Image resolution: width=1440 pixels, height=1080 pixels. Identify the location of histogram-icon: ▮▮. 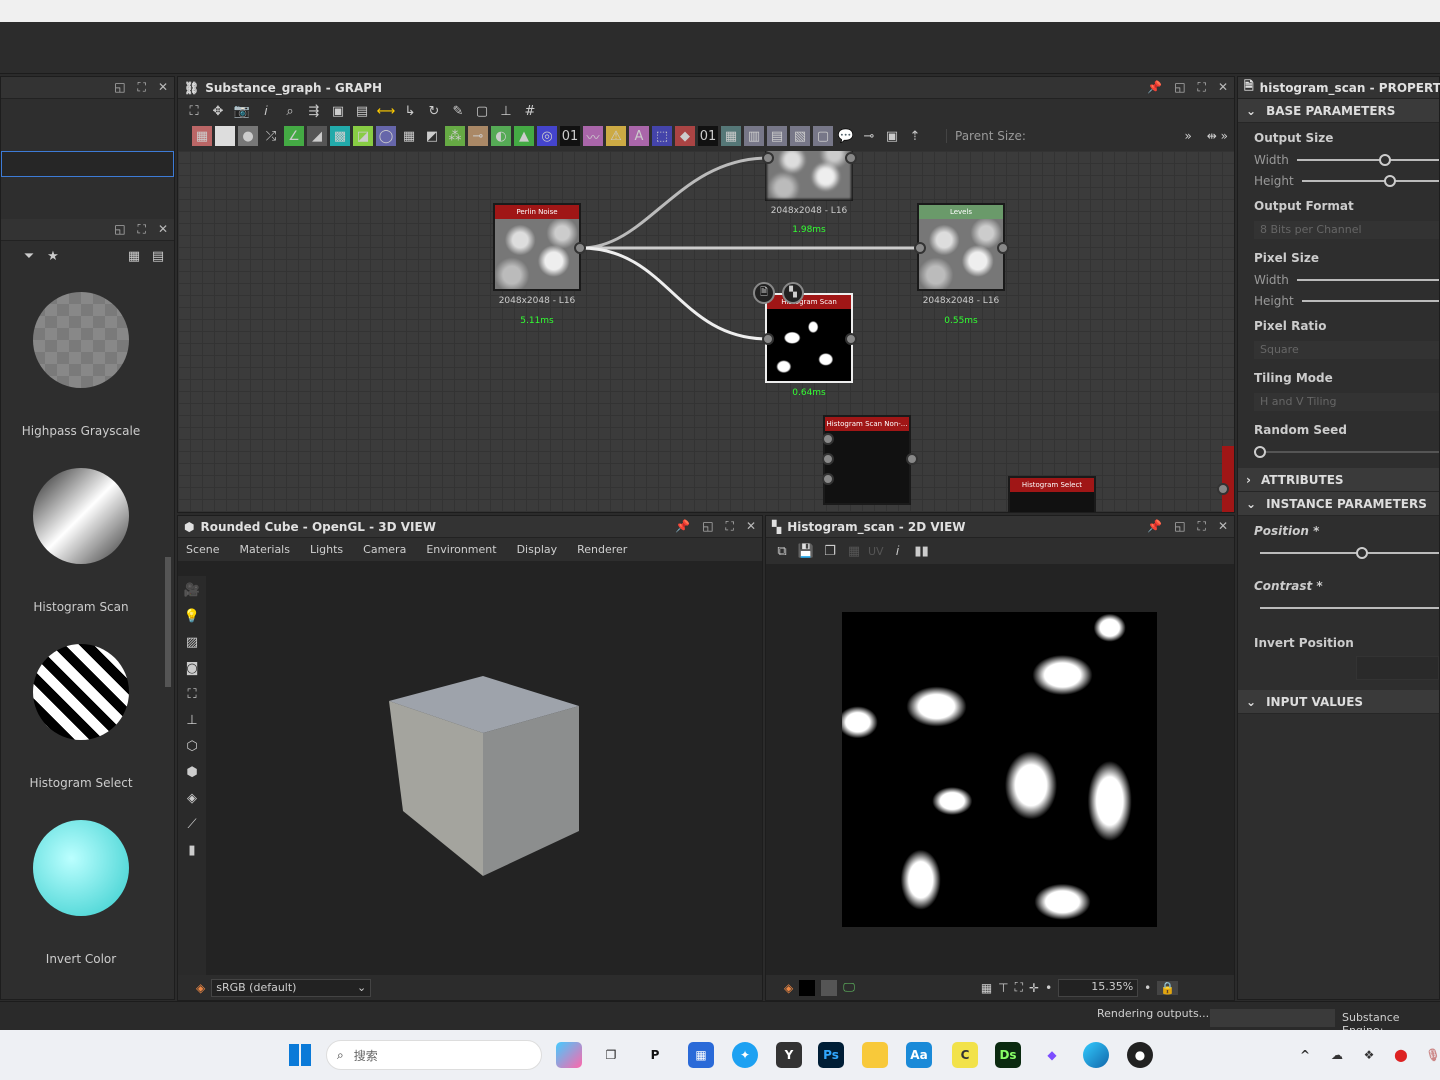
(922, 551).